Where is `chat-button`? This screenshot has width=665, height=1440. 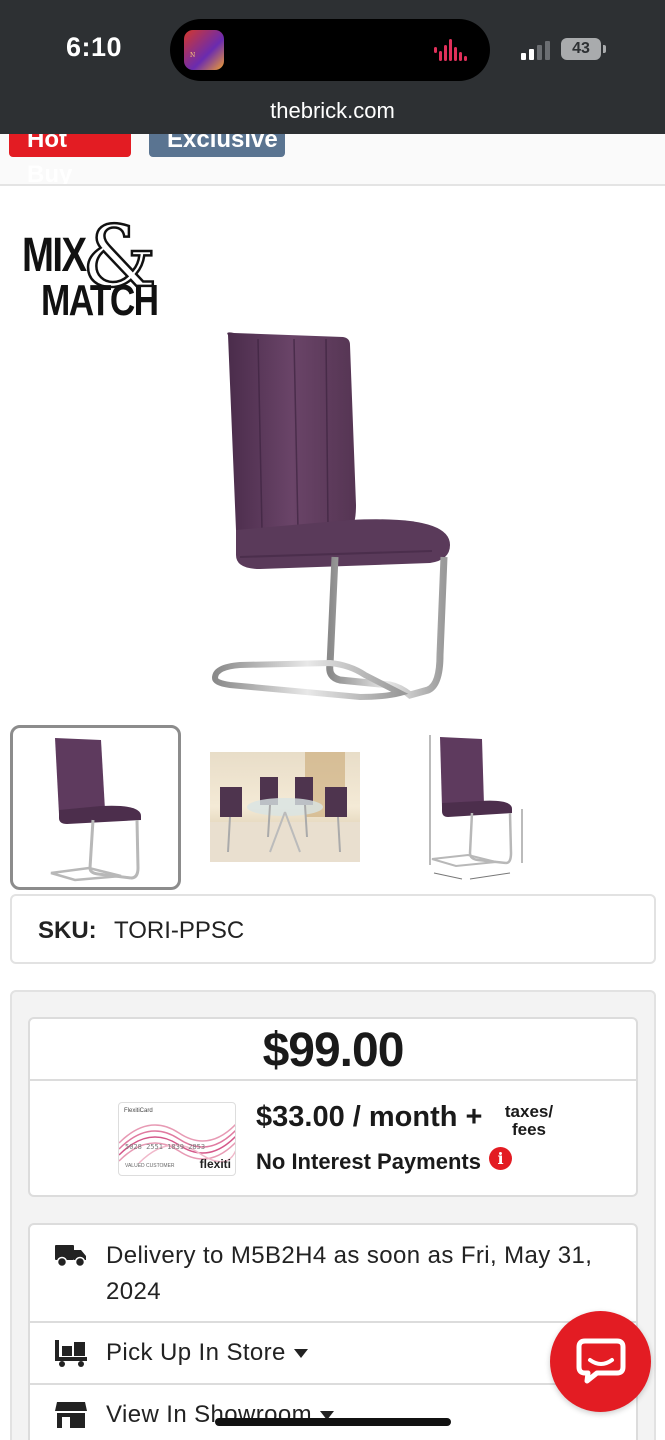 chat-button is located at coordinates (600, 1361).